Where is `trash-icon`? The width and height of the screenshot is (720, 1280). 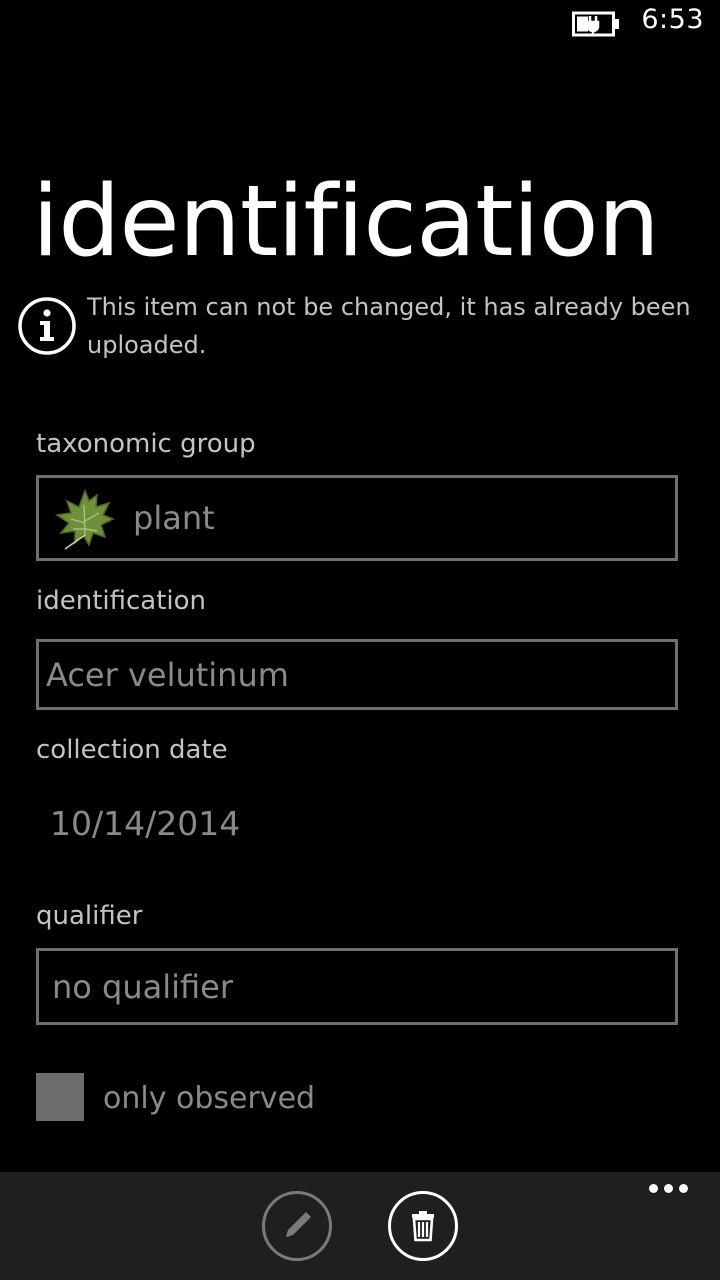
trash-icon is located at coordinates (423, 1226).